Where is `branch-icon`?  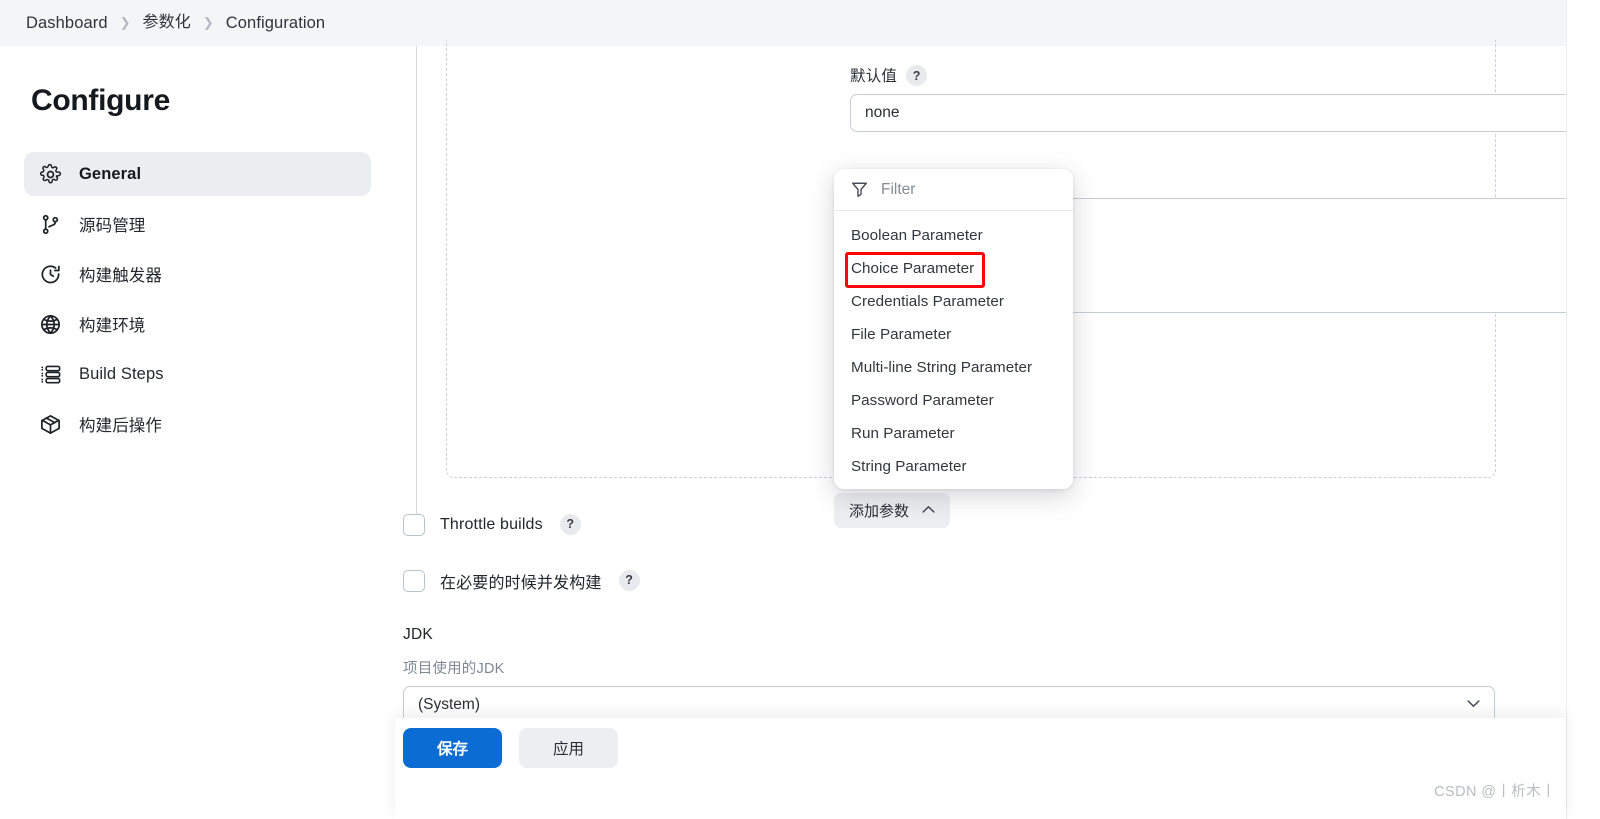
branch-icon is located at coordinates (50, 224).